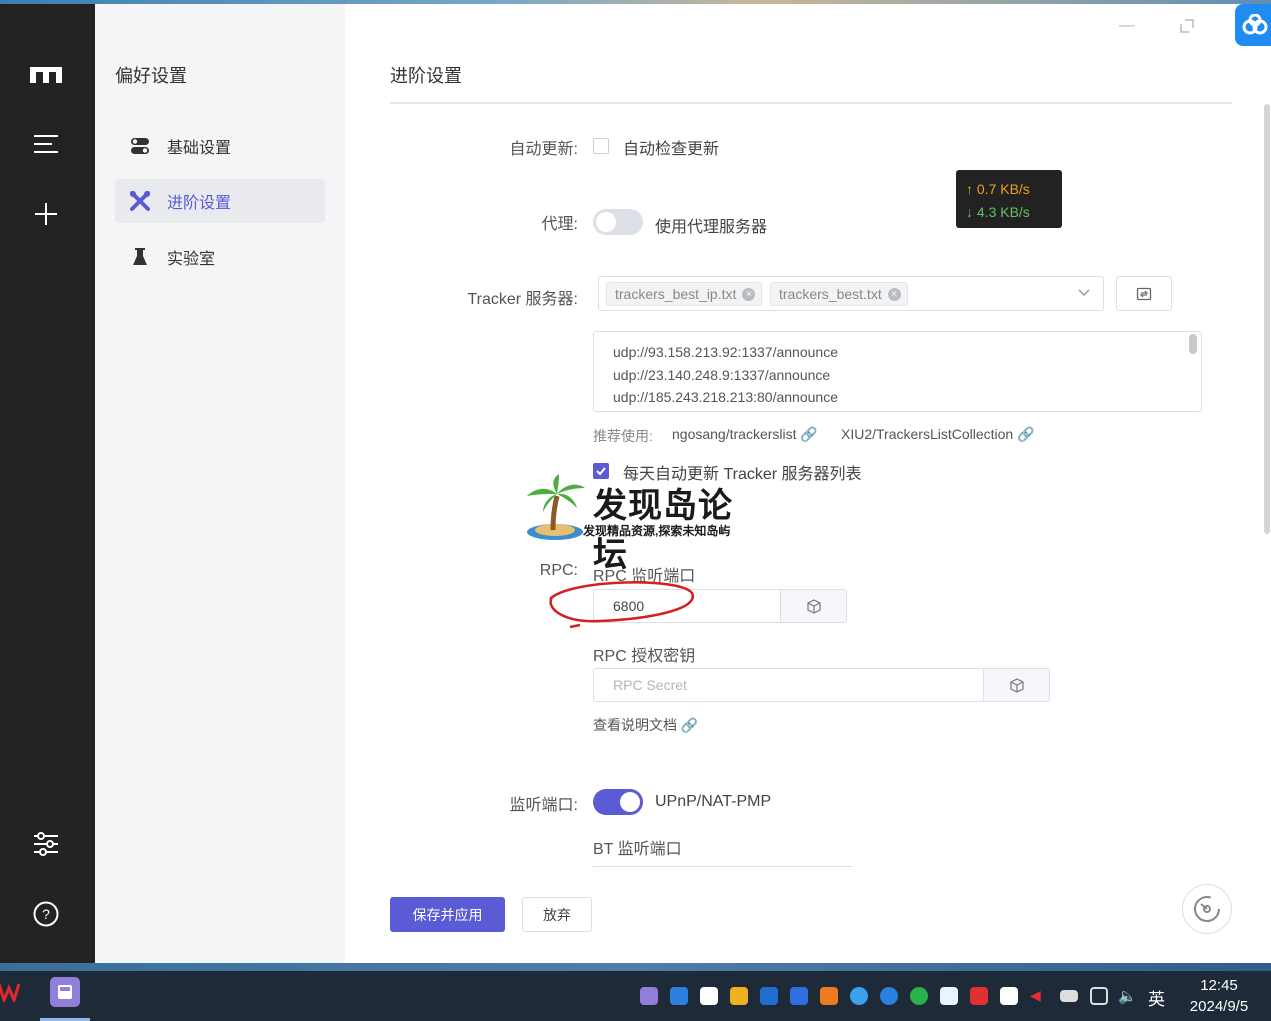  Describe the element at coordinates (46, 144) in the screenshot. I see `task-list-icon` at that location.